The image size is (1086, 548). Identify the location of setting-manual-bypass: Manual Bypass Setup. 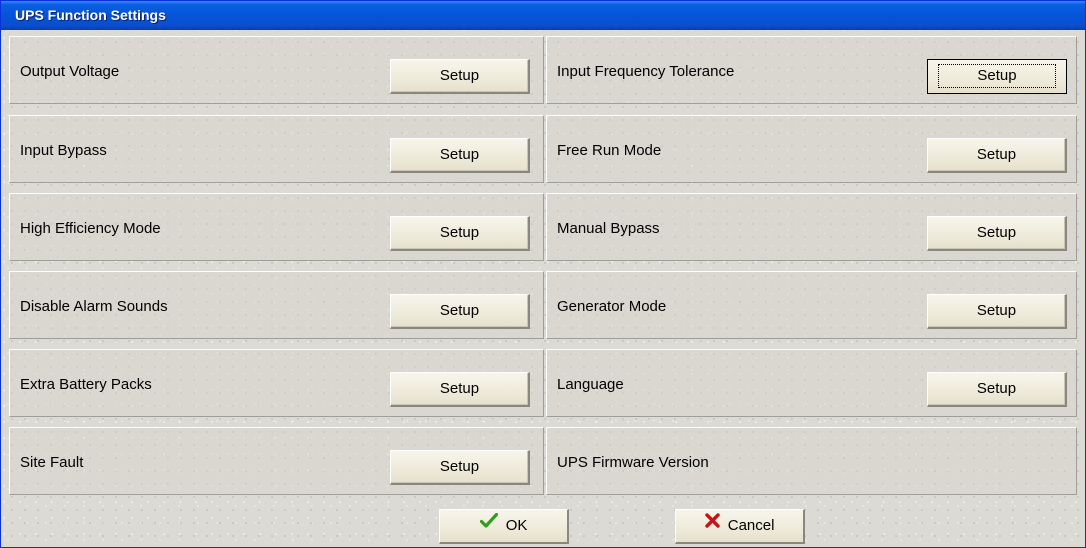
(811, 227).